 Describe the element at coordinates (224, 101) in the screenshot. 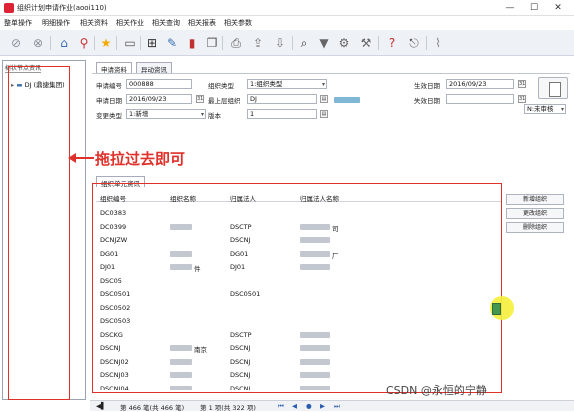

I see `top-org-label: 最上层组织` at that location.